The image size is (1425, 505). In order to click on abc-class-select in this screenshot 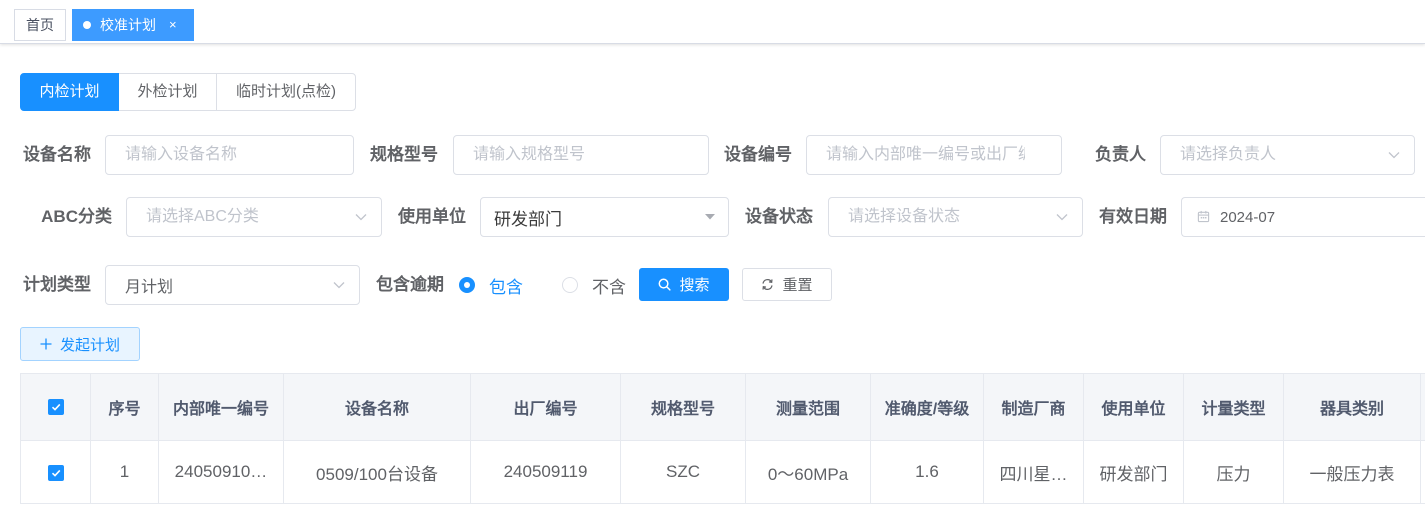, I will do `click(254, 217)`.